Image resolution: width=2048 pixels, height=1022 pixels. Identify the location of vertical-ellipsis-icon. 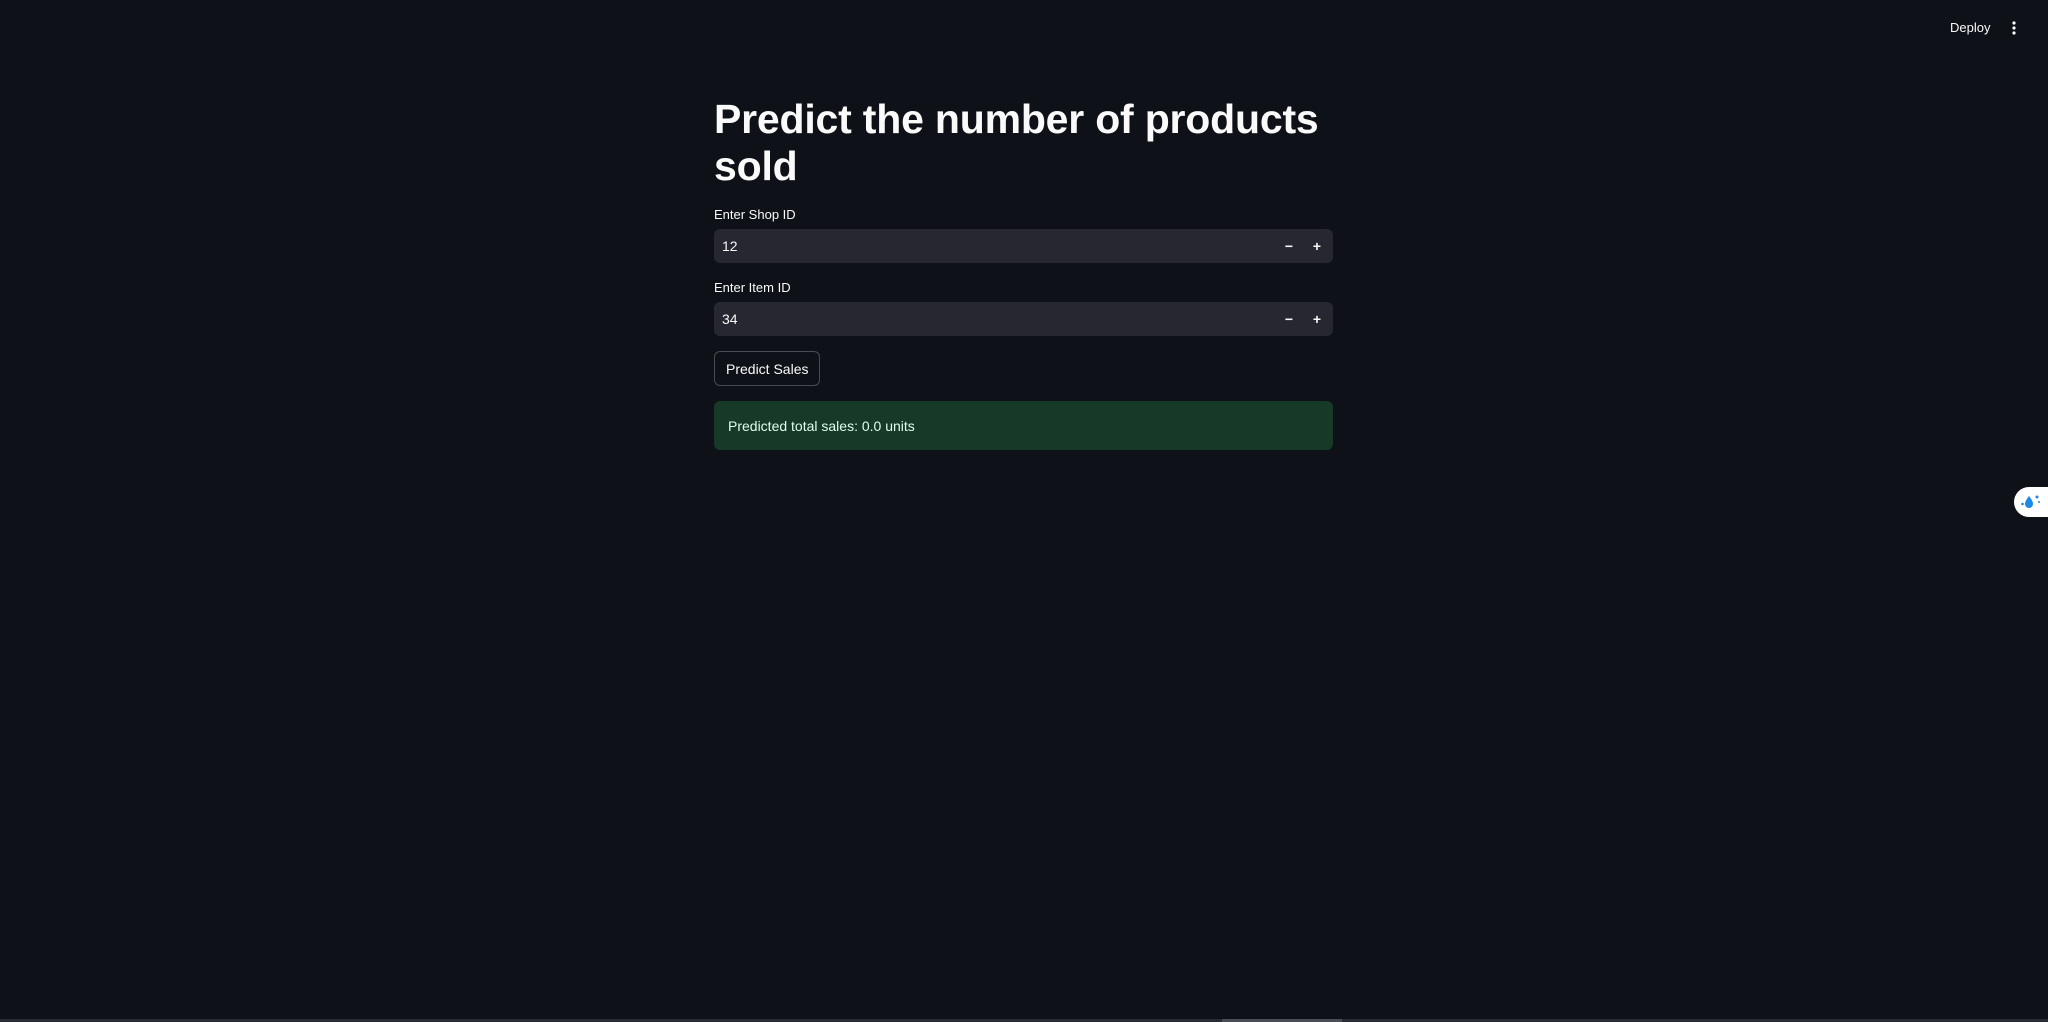
(2014, 28).